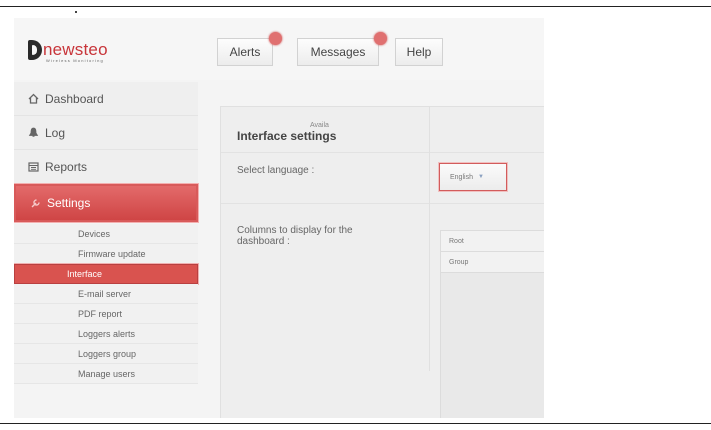 The image size is (711, 430). I want to click on submenu-item-label: Devices, so click(94, 233).